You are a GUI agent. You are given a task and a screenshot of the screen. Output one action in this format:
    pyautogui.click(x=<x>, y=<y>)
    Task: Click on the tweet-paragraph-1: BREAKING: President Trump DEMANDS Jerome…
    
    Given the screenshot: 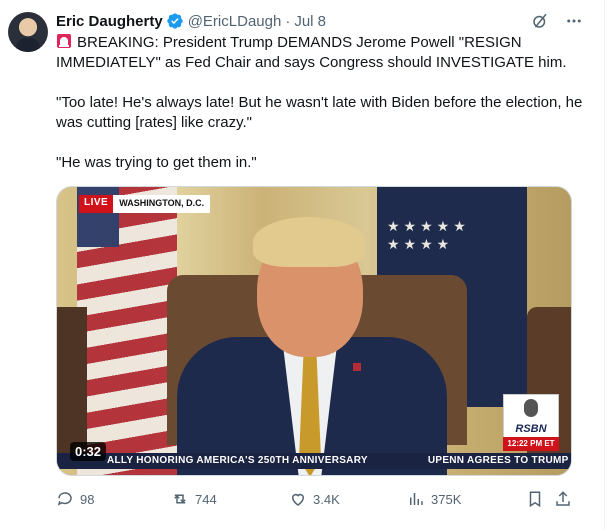 What is the action you would take?
    pyautogui.click(x=321, y=53)
    